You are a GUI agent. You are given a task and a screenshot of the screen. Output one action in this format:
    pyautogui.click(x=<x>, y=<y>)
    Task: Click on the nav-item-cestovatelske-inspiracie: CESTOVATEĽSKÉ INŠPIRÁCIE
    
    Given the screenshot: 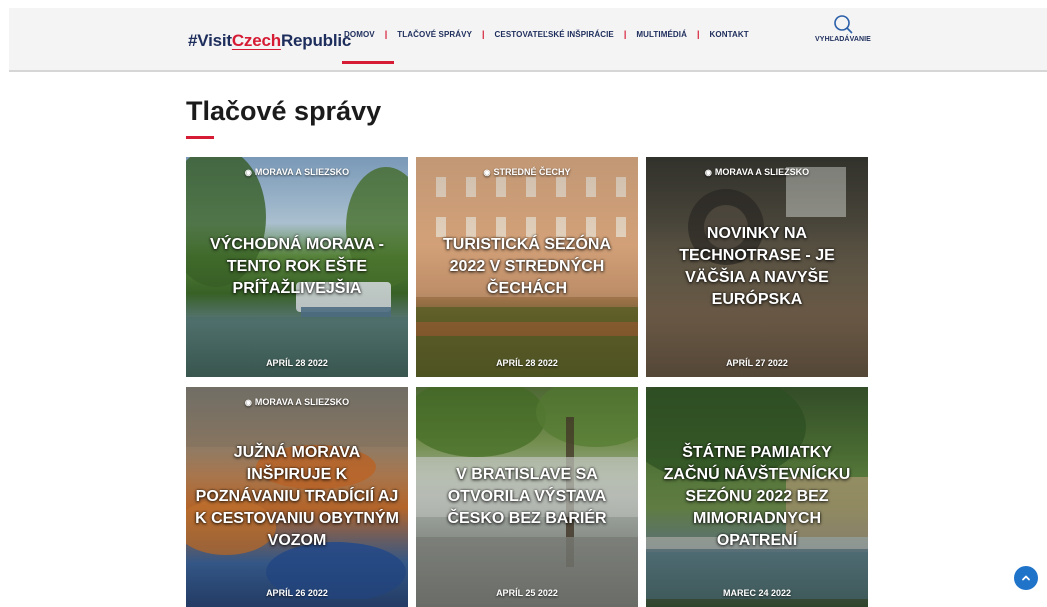 What is the action you would take?
    pyautogui.click(x=554, y=34)
    